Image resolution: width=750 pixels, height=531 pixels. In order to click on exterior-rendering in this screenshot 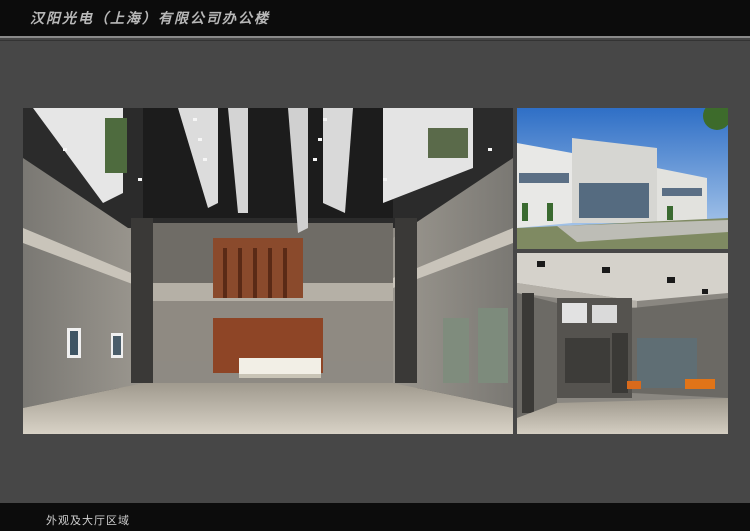, I will do `click(622, 178)`.